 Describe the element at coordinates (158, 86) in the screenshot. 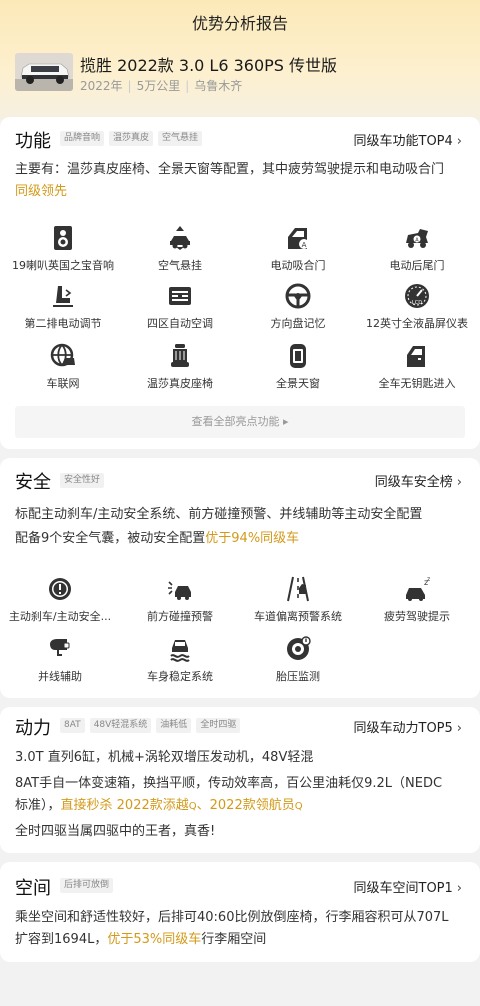

I see `car-mileage: 5万公里` at that location.